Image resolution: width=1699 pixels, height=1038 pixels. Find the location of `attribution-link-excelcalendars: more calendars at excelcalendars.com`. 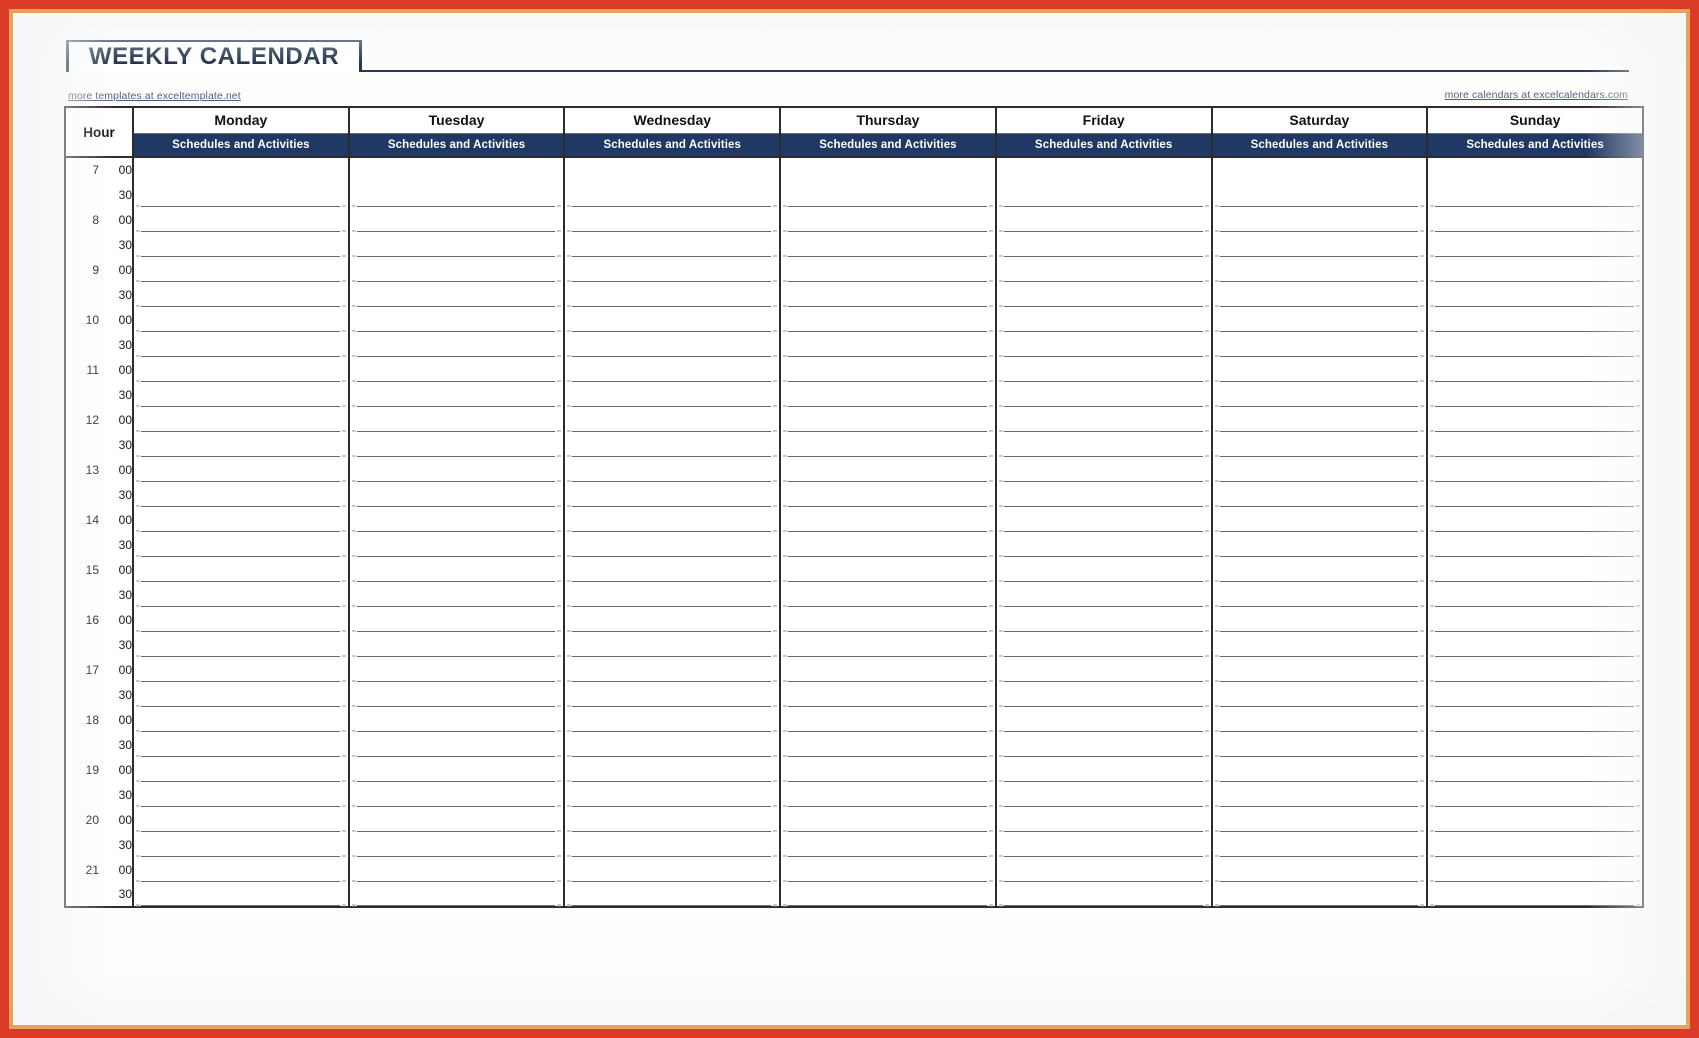

attribution-link-excelcalendars: more calendars at excelcalendars.com is located at coordinates (1536, 95).